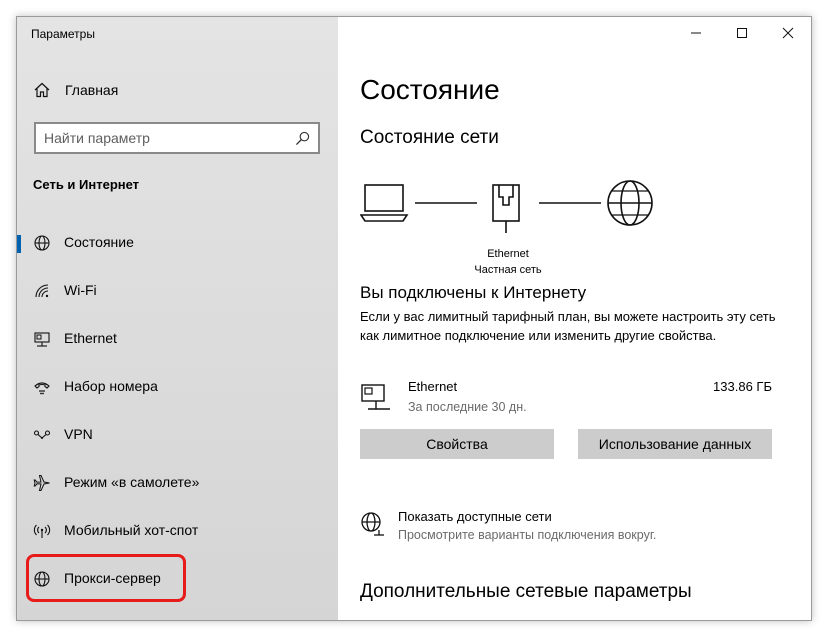  I want to click on sidebar-item-label: VPN, so click(78, 434).